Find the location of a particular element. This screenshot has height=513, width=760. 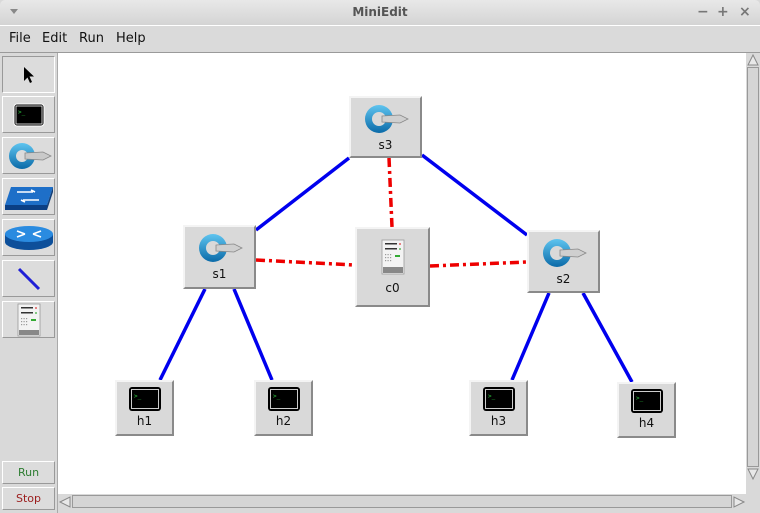

data-link-s2-h4 is located at coordinates (607, 337).